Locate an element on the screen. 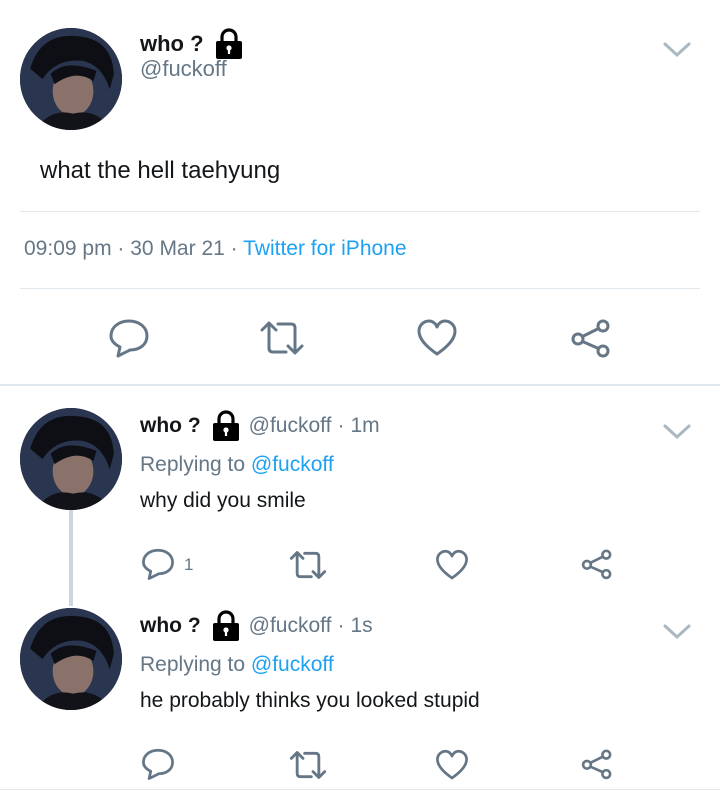  reply-header: who ? @fuckoff · 1m is located at coordinates (260, 426).